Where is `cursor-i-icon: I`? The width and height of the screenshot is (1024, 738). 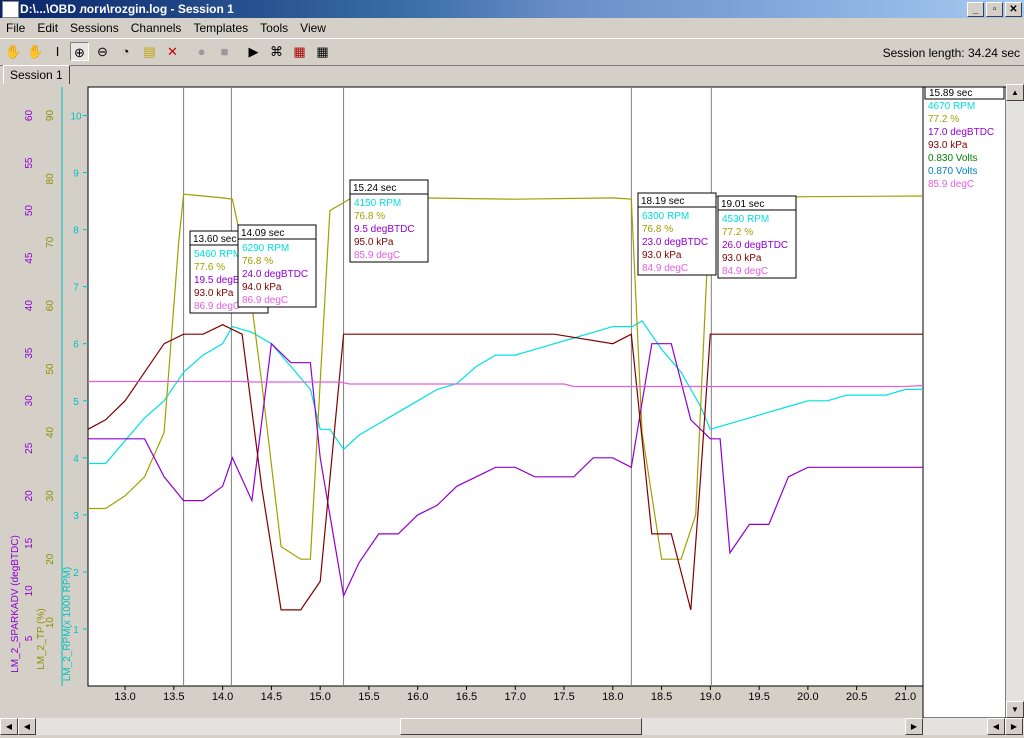 cursor-i-icon: I is located at coordinates (57, 51).